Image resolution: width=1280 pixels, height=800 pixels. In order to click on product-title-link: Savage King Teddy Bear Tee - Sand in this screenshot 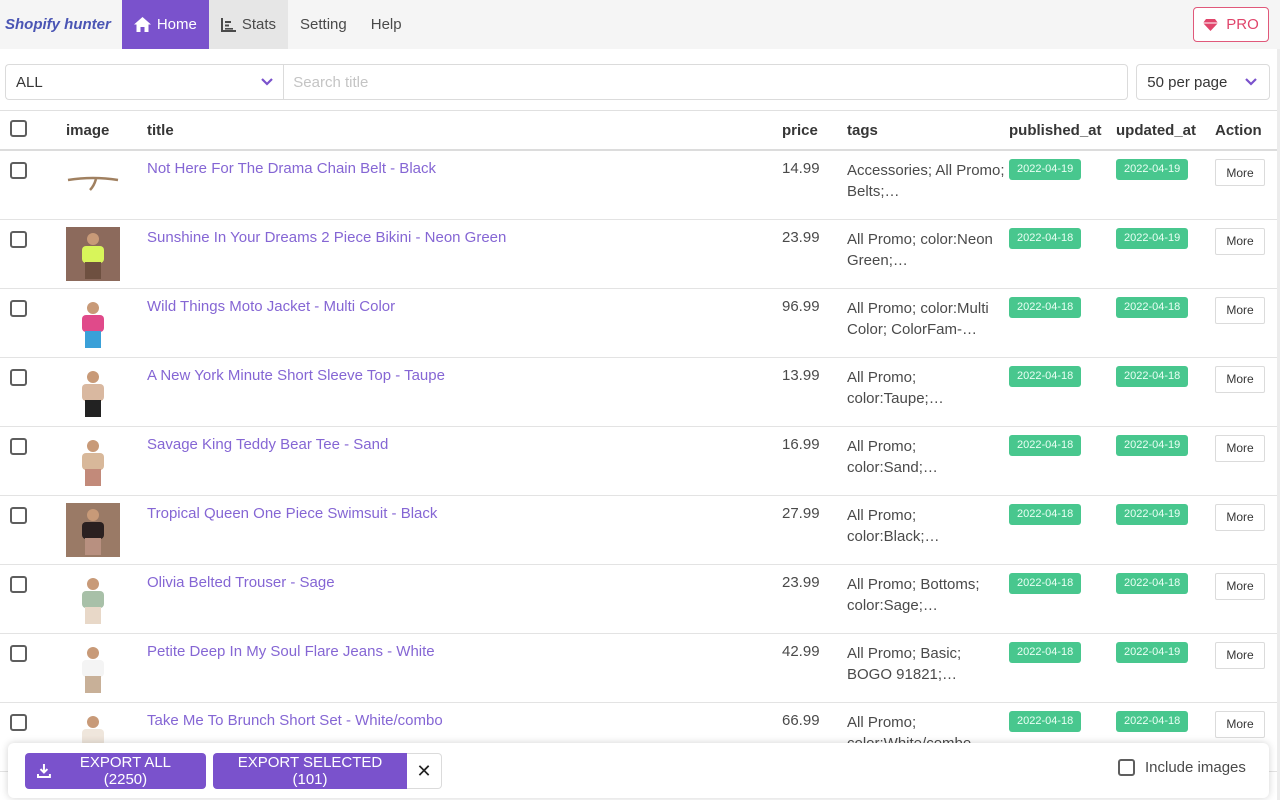, I will do `click(464, 440)`.